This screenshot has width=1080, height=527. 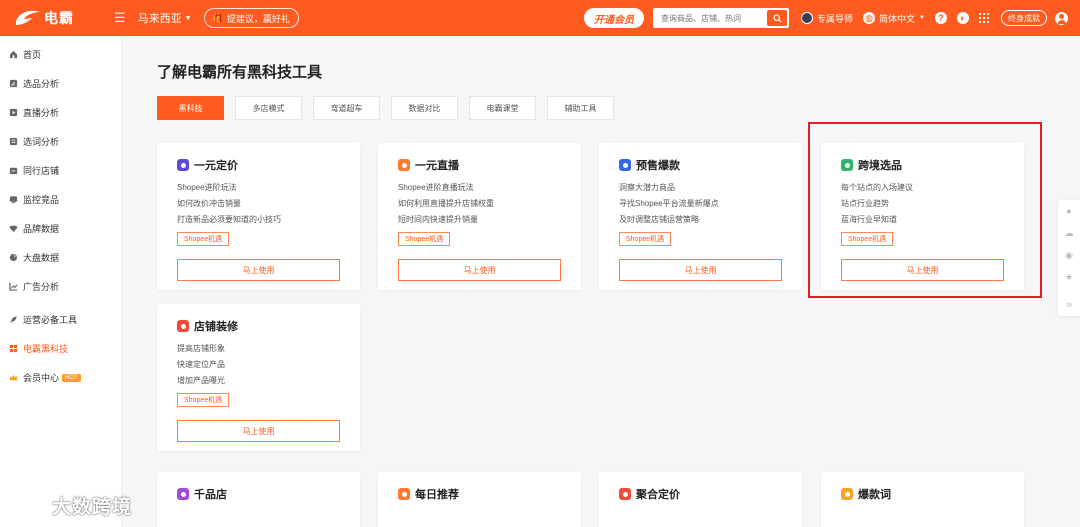 I want to click on sidebar-item-label: 大盘数据, so click(x=41, y=258).